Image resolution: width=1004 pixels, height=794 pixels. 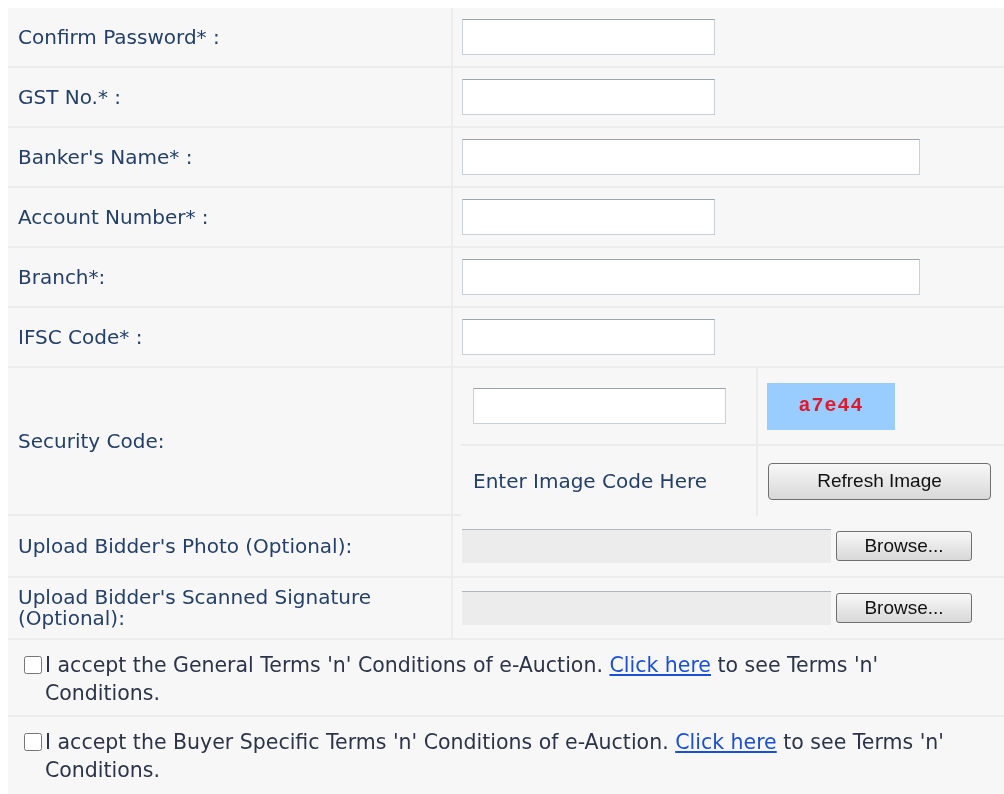 I want to click on field-label: Security Code:, so click(x=91, y=441).